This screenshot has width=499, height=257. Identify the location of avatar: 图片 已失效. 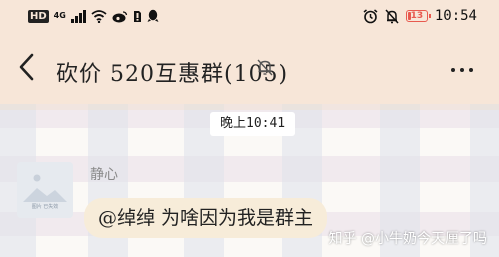
(45, 190).